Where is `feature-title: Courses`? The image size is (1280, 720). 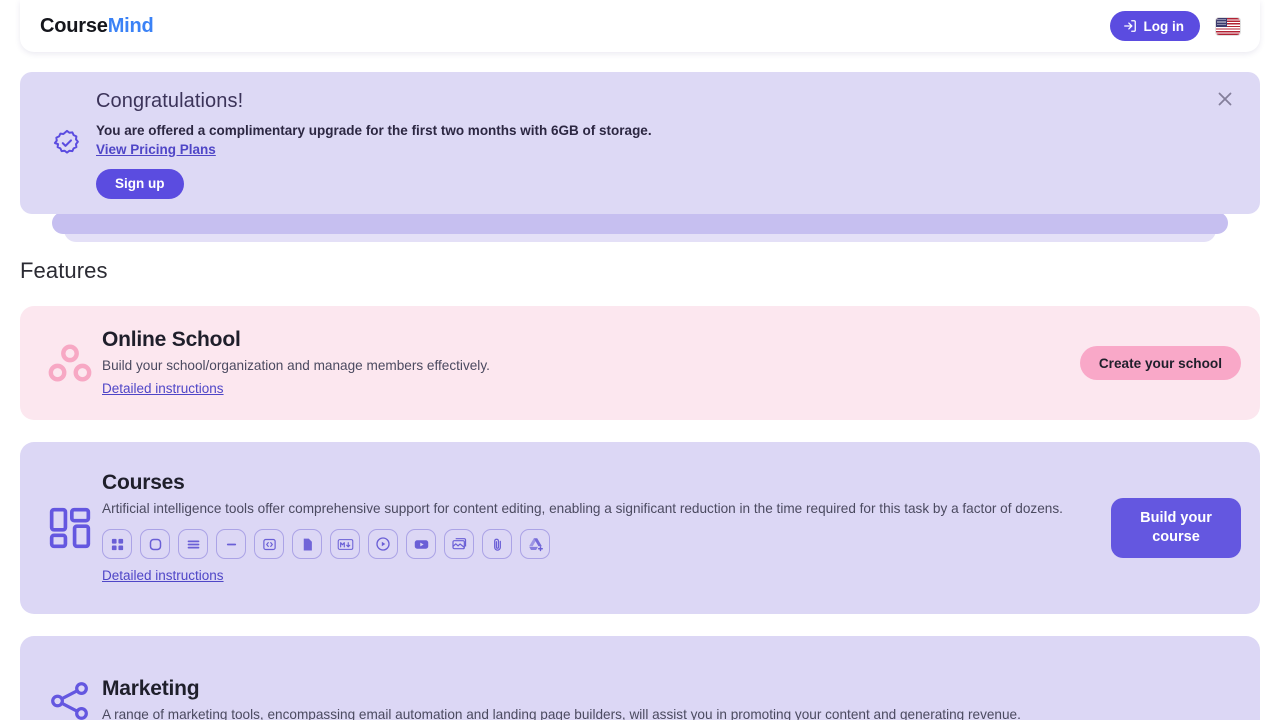
feature-title: Courses is located at coordinates (143, 482).